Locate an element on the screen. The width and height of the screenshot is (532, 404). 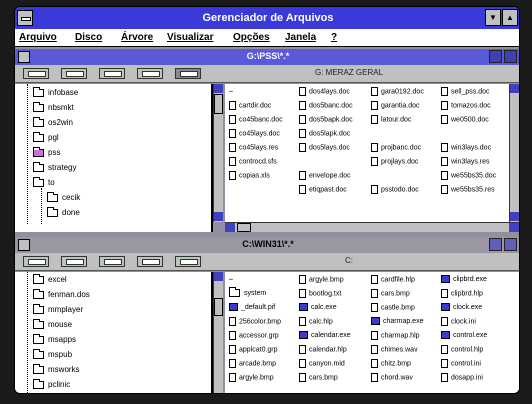
tree-item: mmplayer is located at coordinates (58, 310).